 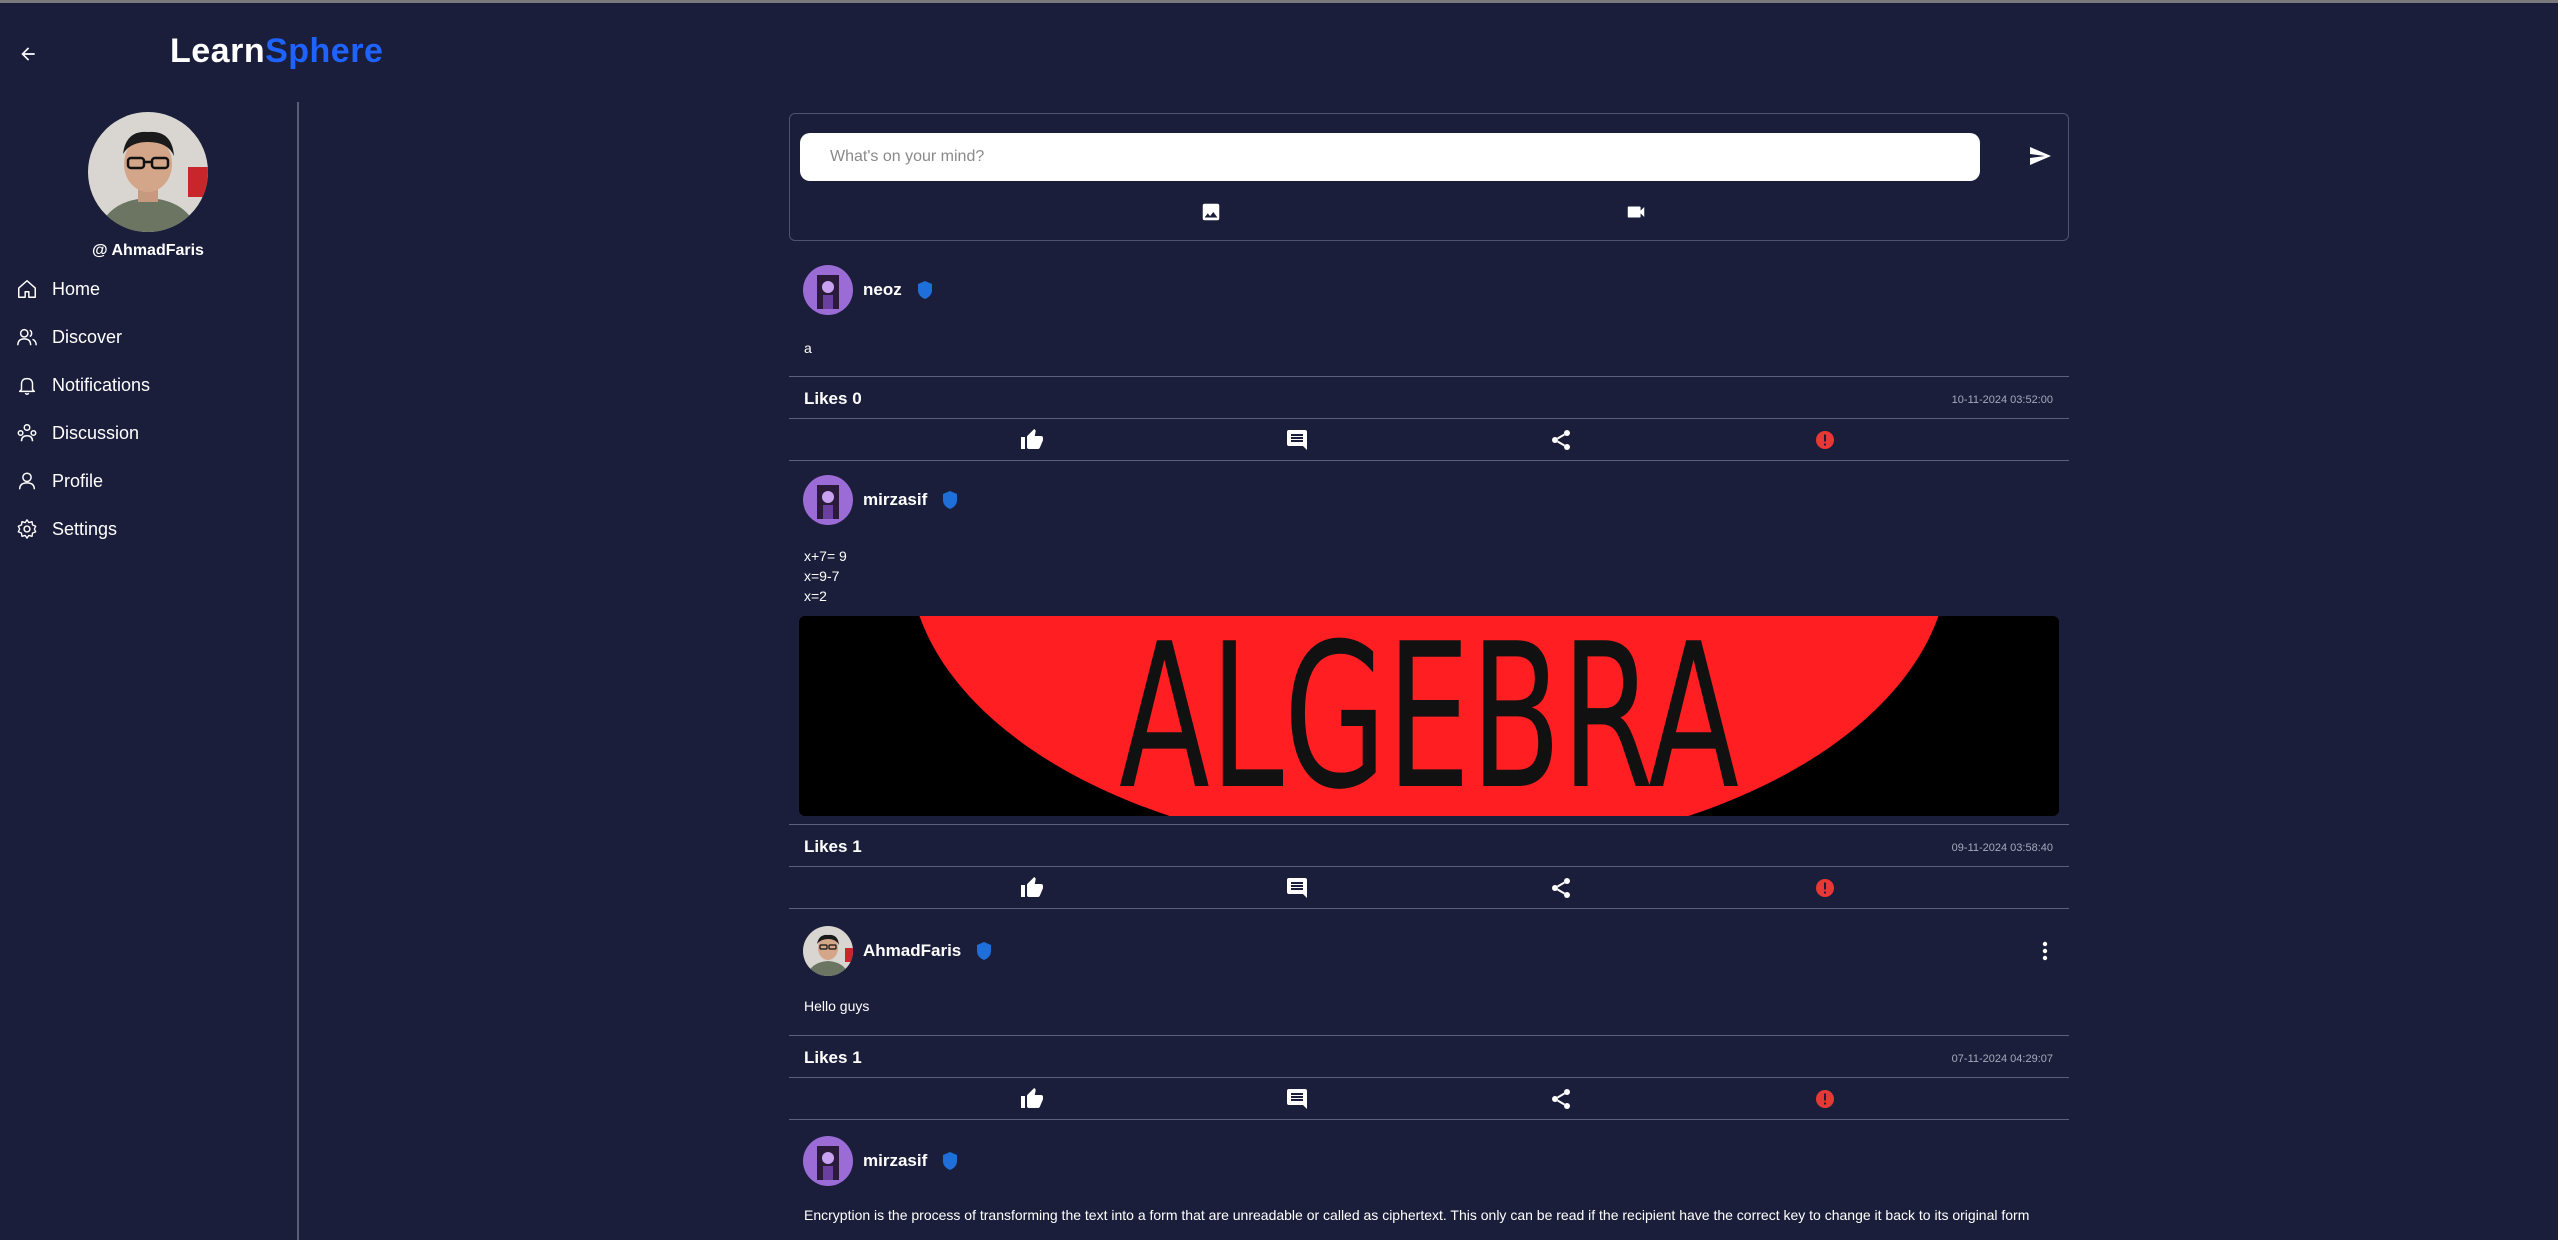 I want to click on sidebar-item-home: Home, so click(x=82, y=289).